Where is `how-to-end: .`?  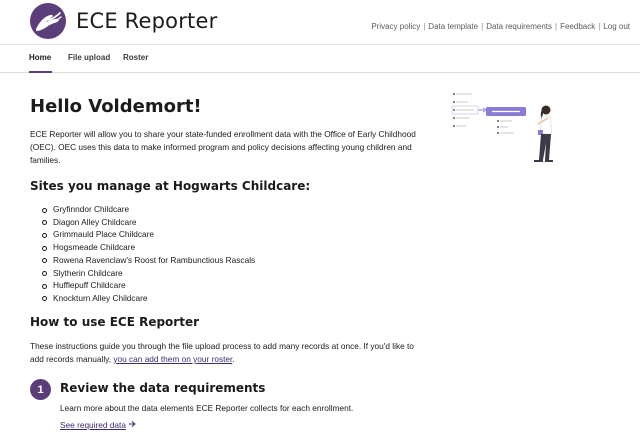 how-to-end: . is located at coordinates (233, 359).